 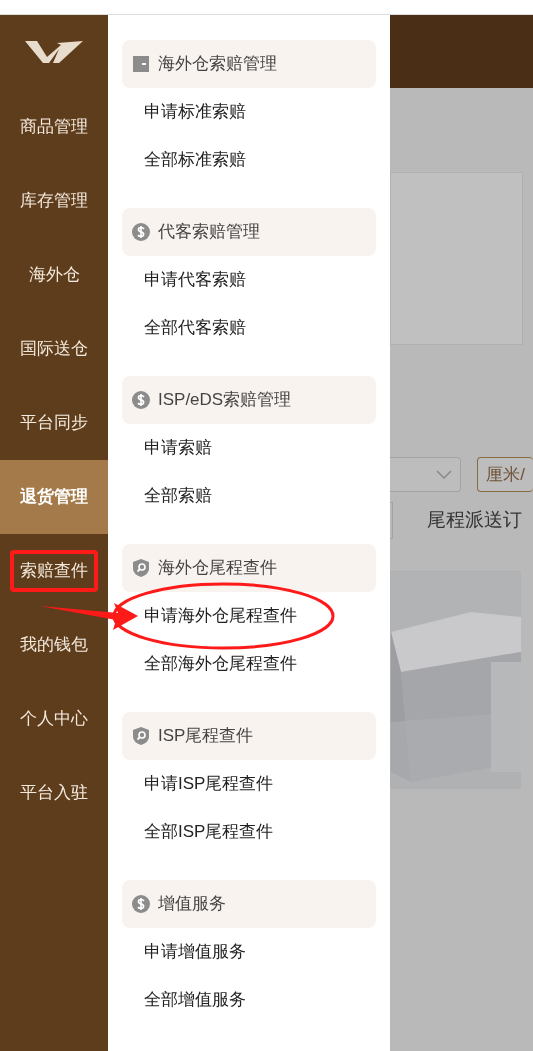 I want to click on select-field, so click(x=426, y=474).